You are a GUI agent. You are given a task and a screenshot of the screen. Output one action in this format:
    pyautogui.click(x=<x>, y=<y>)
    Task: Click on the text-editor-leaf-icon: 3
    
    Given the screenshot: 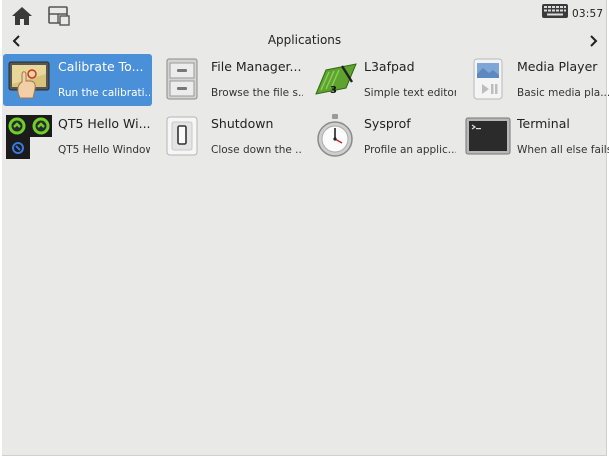 What is the action you would take?
    pyautogui.click(x=335, y=79)
    